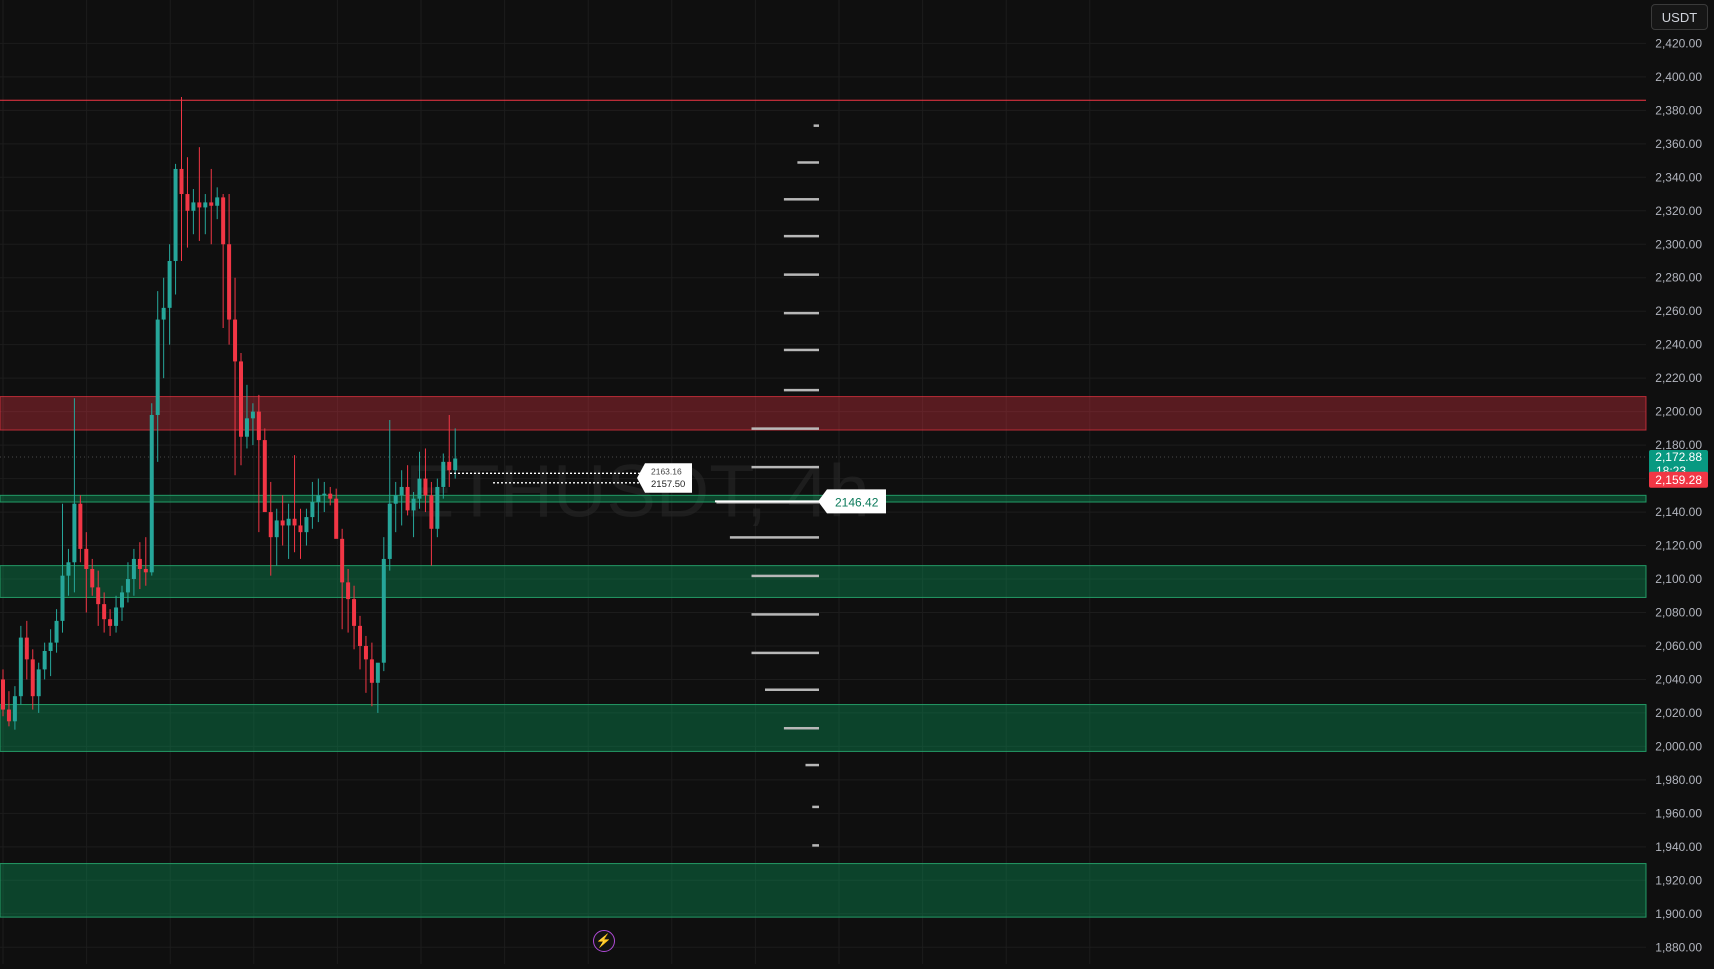 The image size is (1714, 969). What do you see at coordinates (1678, 746) in the screenshot?
I see `y-axis-tick-label: 2,000.00` at bounding box center [1678, 746].